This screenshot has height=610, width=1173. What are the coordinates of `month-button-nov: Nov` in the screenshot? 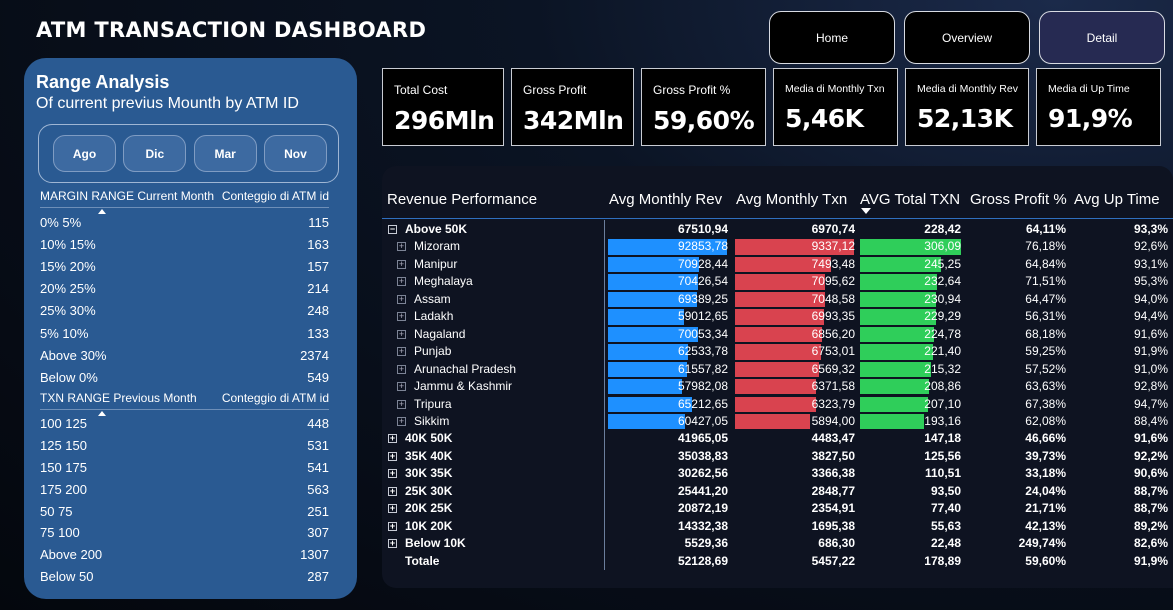 It's located at (295, 153).